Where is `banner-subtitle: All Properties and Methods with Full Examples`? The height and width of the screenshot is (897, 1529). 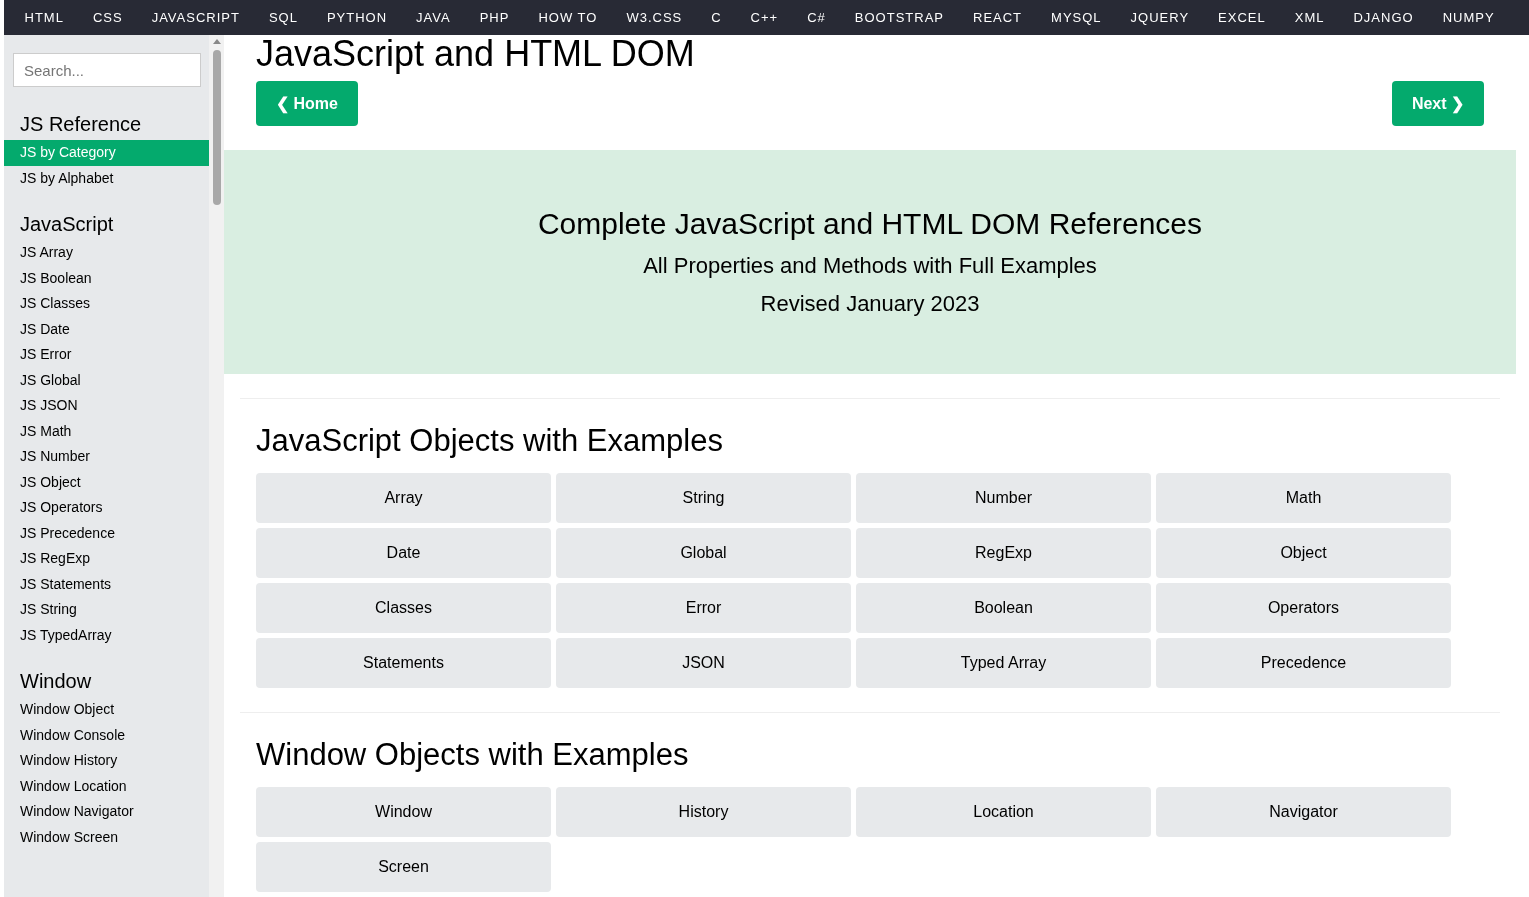 banner-subtitle: All Properties and Methods with Full Examples is located at coordinates (870, 266).